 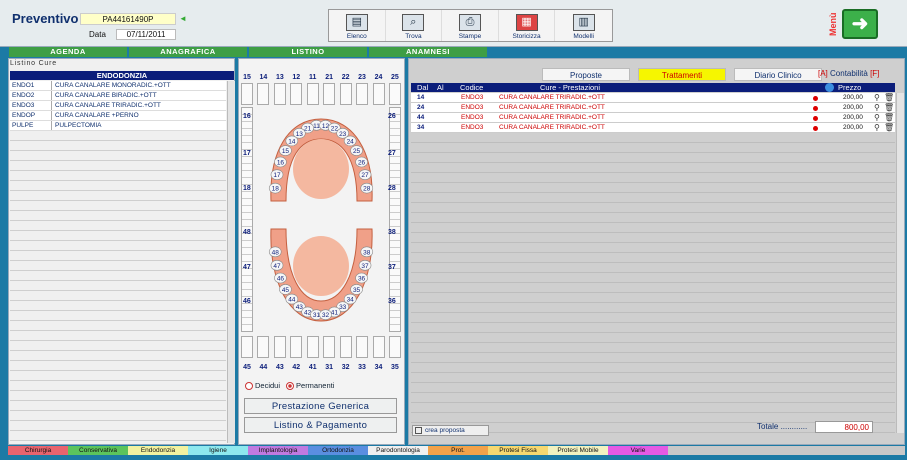 I want to click on menu-button: Menù ➜, so click(x=854, y=24).